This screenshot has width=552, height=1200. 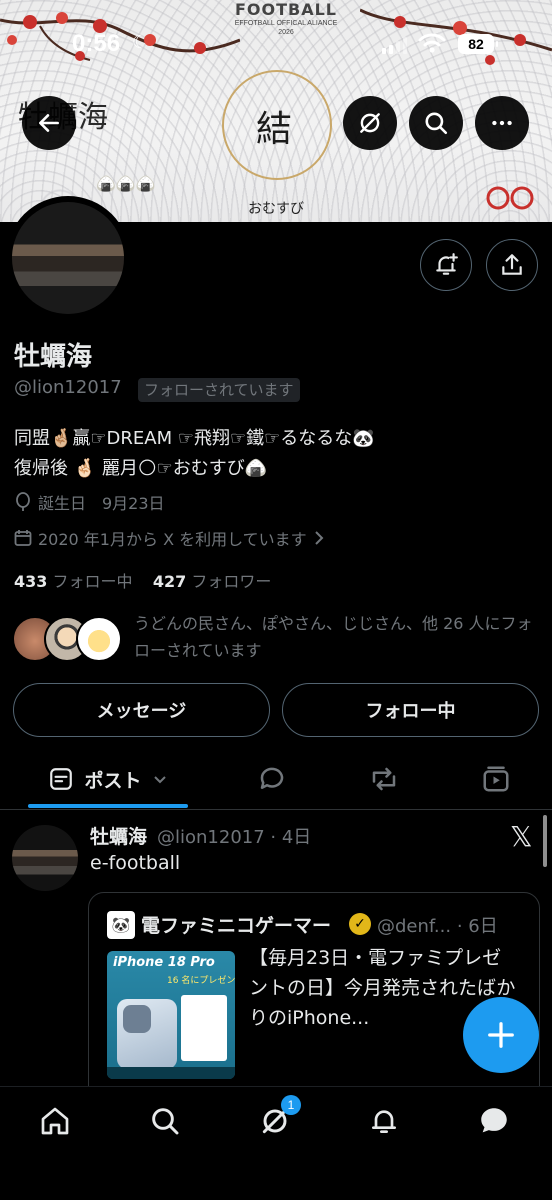 I want to click on brand-line: EFFOTBALL OFFICAL ALIANCE, so click(x=286, y=23).